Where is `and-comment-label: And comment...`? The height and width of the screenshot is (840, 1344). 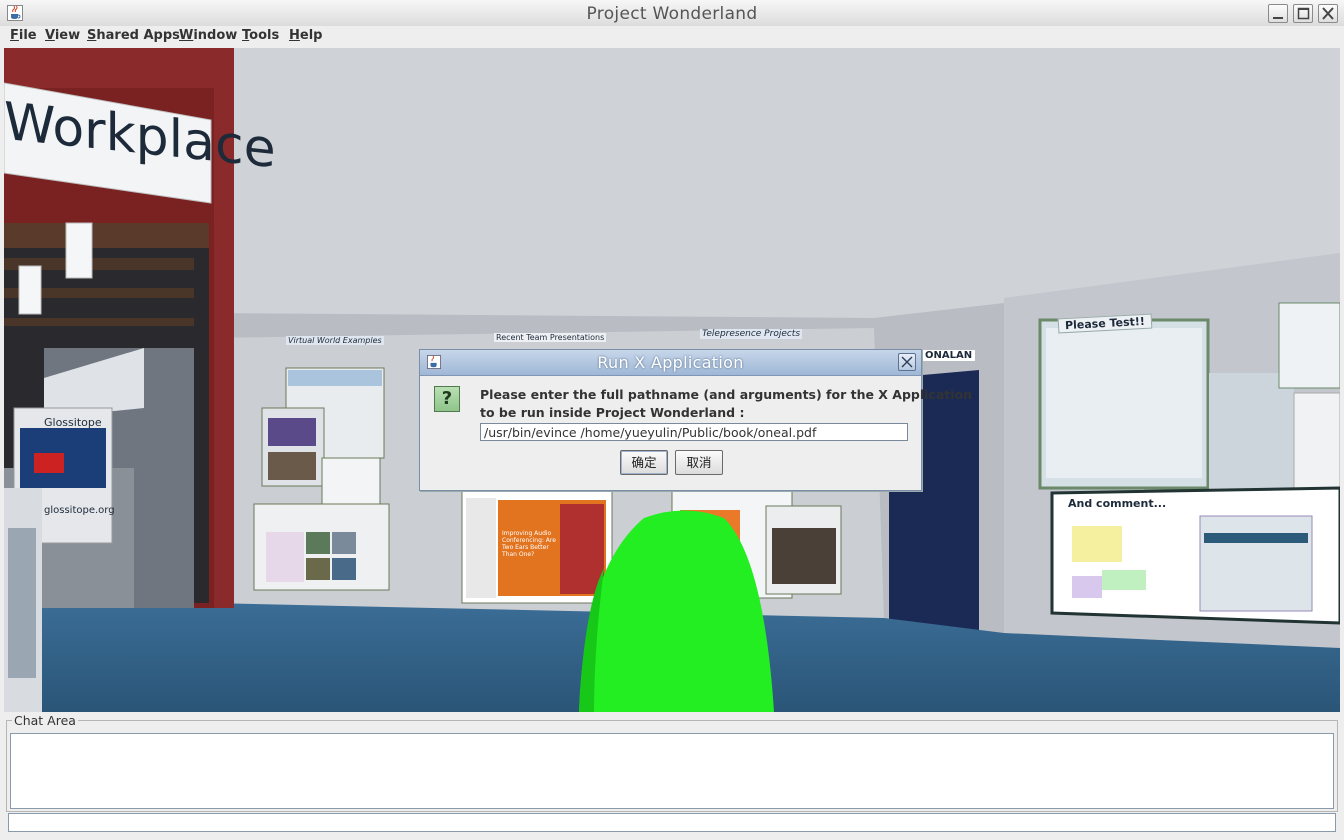 and-comment-label: And comment... is located at coordinates (1117, 503).